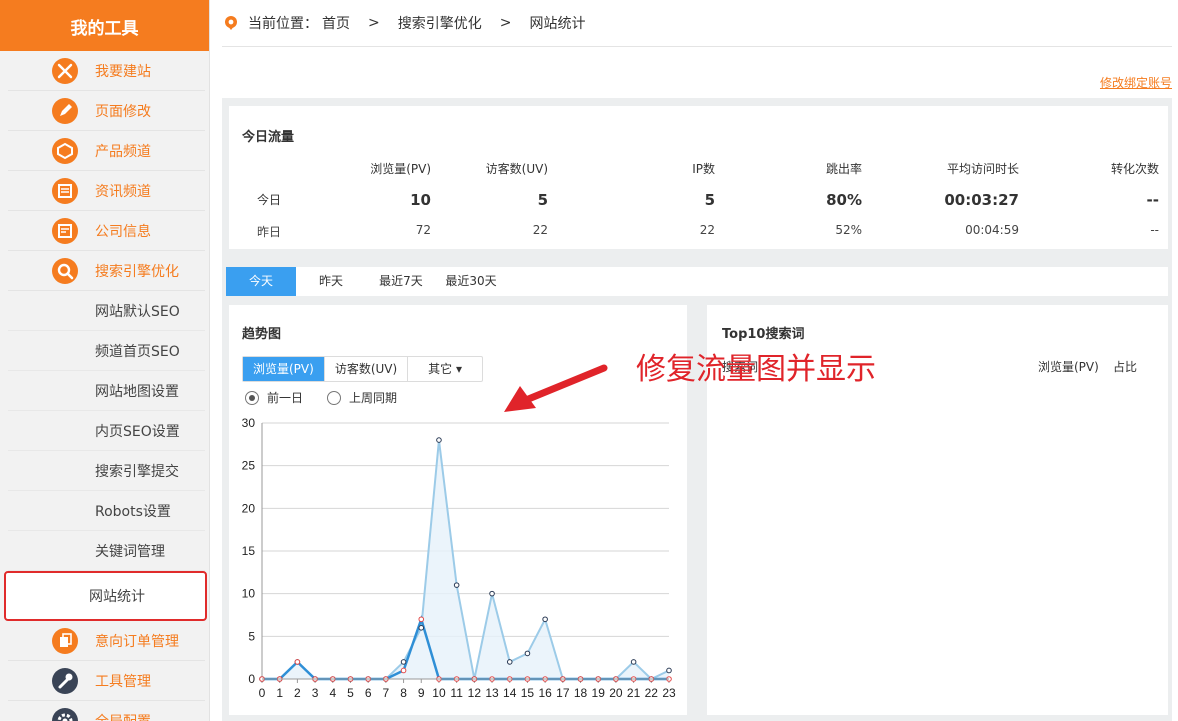 Image resolution: width=1178 pixels, height=721 pixels. I want to click on annotation-arrow-icon, so click(556, 388).